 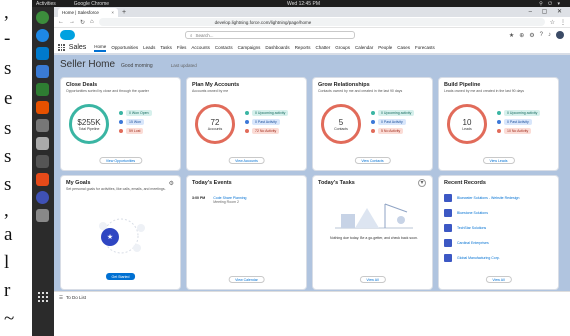 What do you see at coordinates (42, 215) in the screenshot?
I see `trash-icon` at bounding box center [42, 215].